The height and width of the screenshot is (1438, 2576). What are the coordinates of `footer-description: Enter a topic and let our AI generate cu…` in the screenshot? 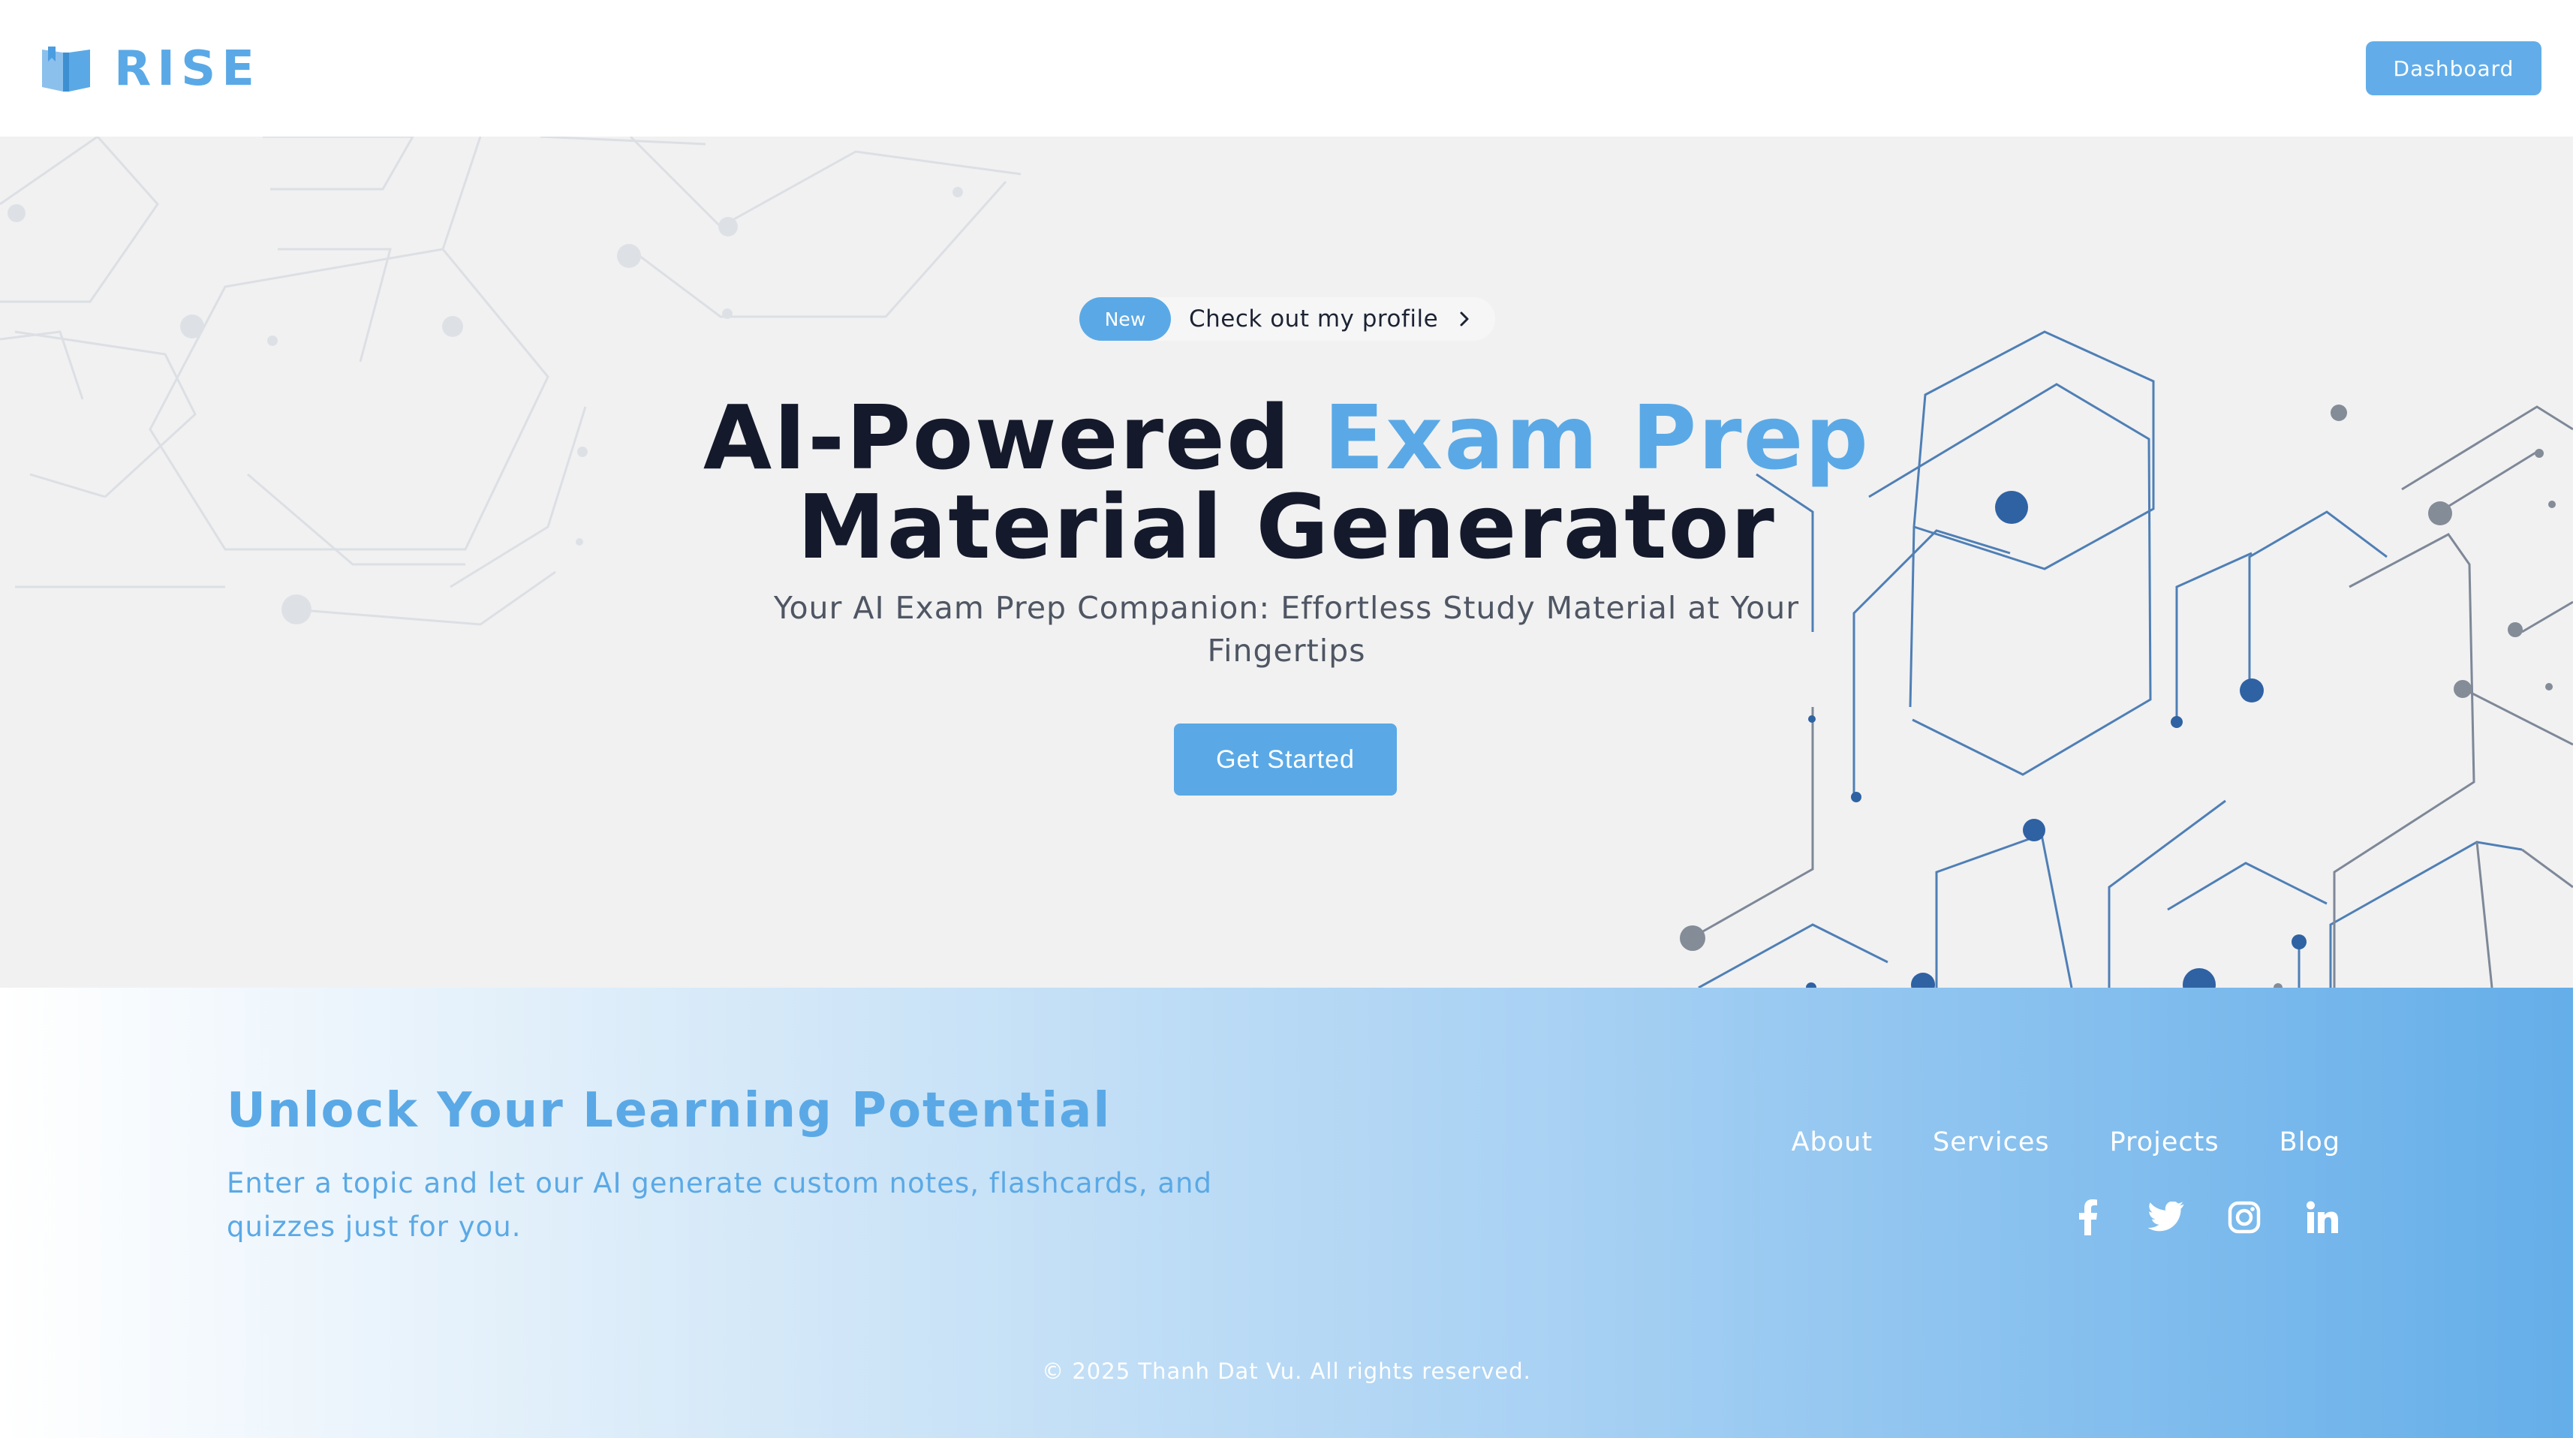 It's located at (719, 1205).